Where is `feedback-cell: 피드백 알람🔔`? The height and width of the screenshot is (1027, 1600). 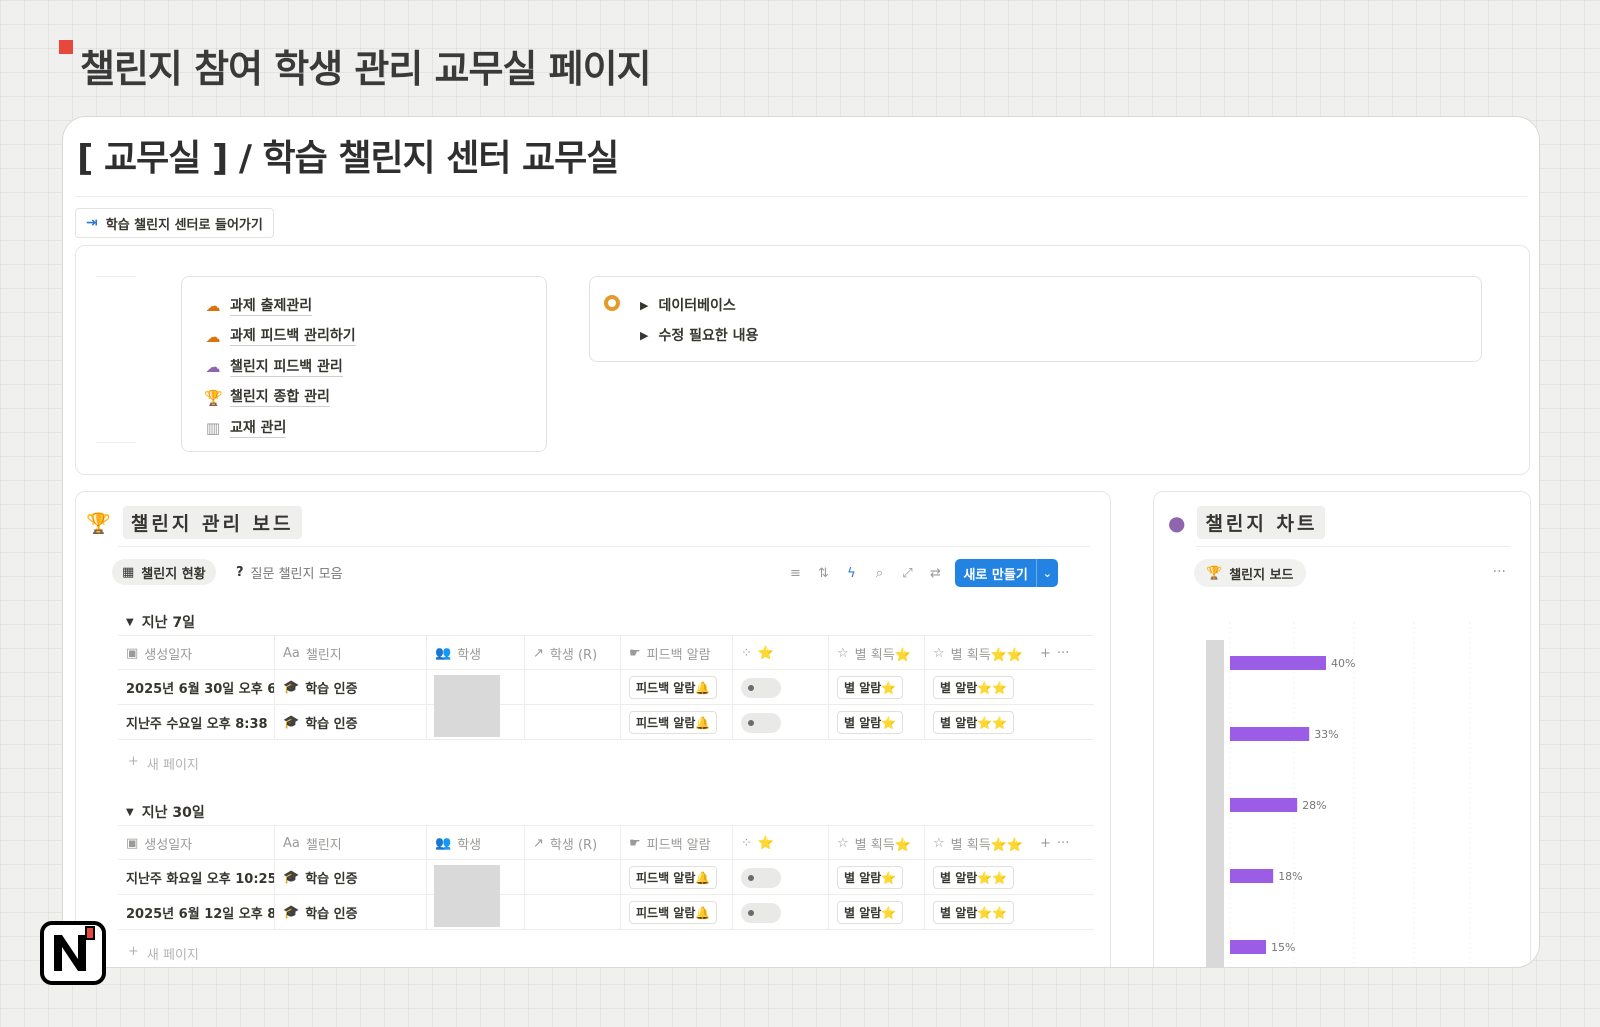
feedback-cell: 피드백 알람🔔 is located at coordinates (676, 877).